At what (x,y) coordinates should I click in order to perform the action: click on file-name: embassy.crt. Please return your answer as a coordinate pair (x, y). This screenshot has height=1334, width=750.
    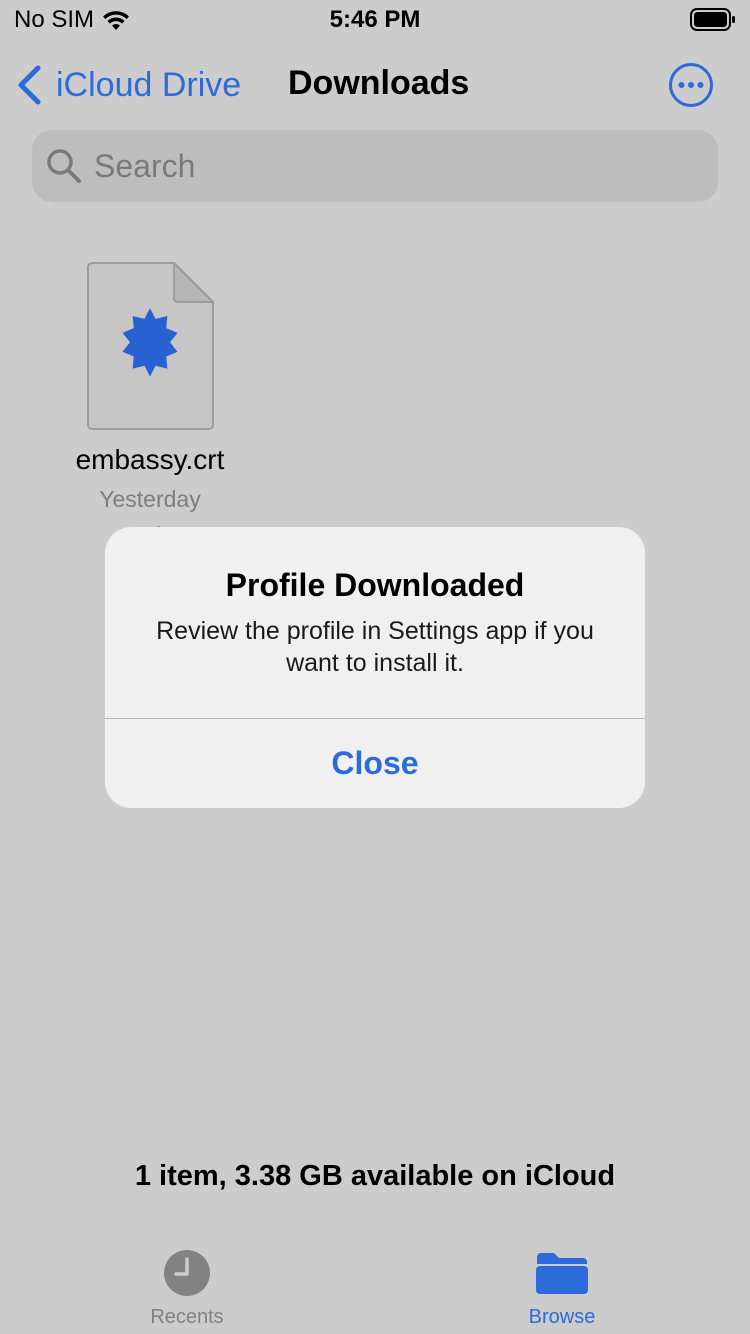
    Looking at the image, I should click on (150, 459).